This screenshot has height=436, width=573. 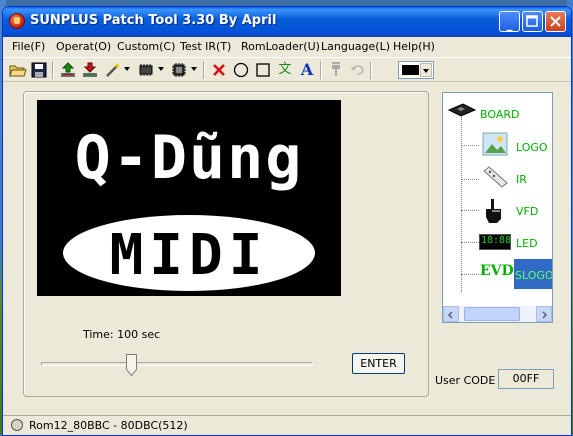 I want to click on tree-horizontal-scrollbar, so click(x=497, y=314).